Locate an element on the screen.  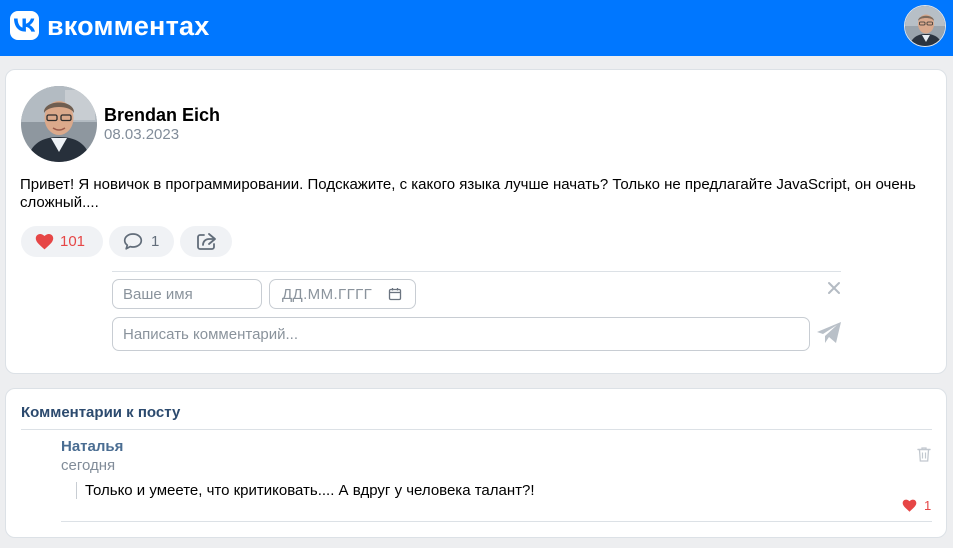
comment-input is located at coordinates (461, 334).